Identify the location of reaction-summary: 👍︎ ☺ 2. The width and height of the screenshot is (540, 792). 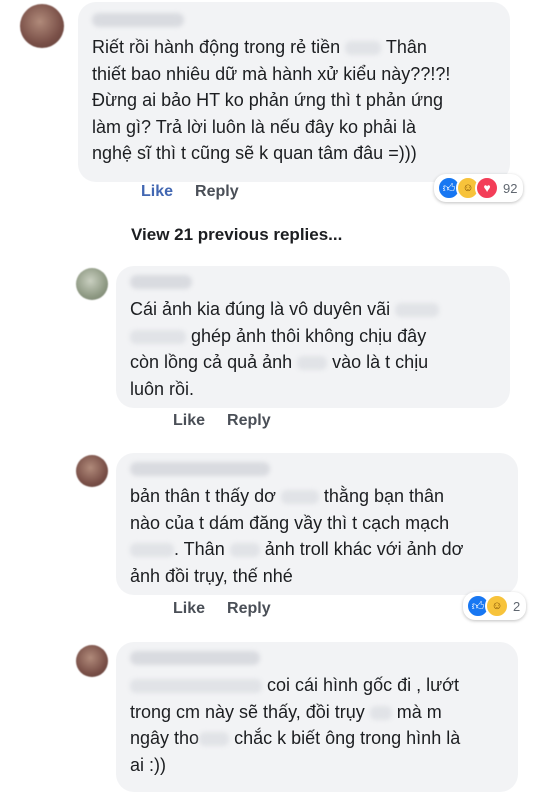
(495, 606).